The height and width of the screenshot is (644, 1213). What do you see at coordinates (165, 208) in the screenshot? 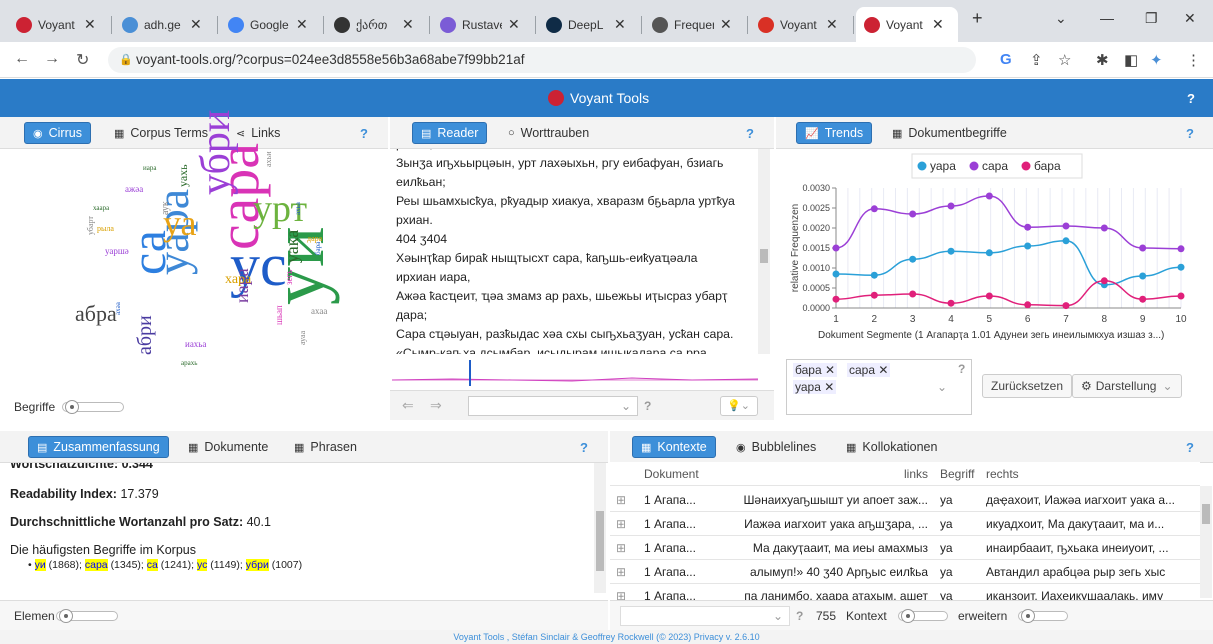
I see `cloud-word: аук` at bounding box center [165, 208].